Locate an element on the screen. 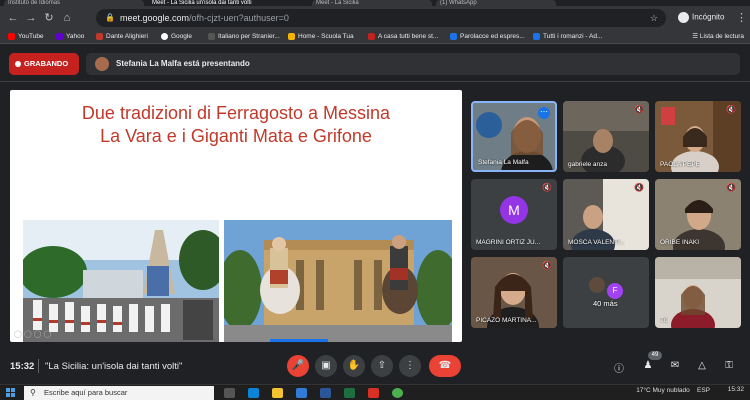 The height and width of the screenshot is (400, 750). edge-icon is located at coordinates (253, 393).